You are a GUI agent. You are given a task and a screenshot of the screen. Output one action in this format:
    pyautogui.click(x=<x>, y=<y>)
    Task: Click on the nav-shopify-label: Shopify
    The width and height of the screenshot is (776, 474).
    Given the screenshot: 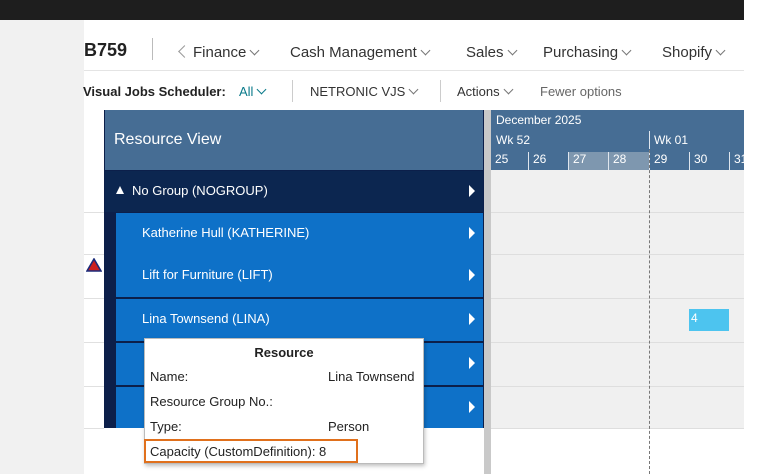 What is the action you would take?
    pyautogui.click(x=687, y=52)
    